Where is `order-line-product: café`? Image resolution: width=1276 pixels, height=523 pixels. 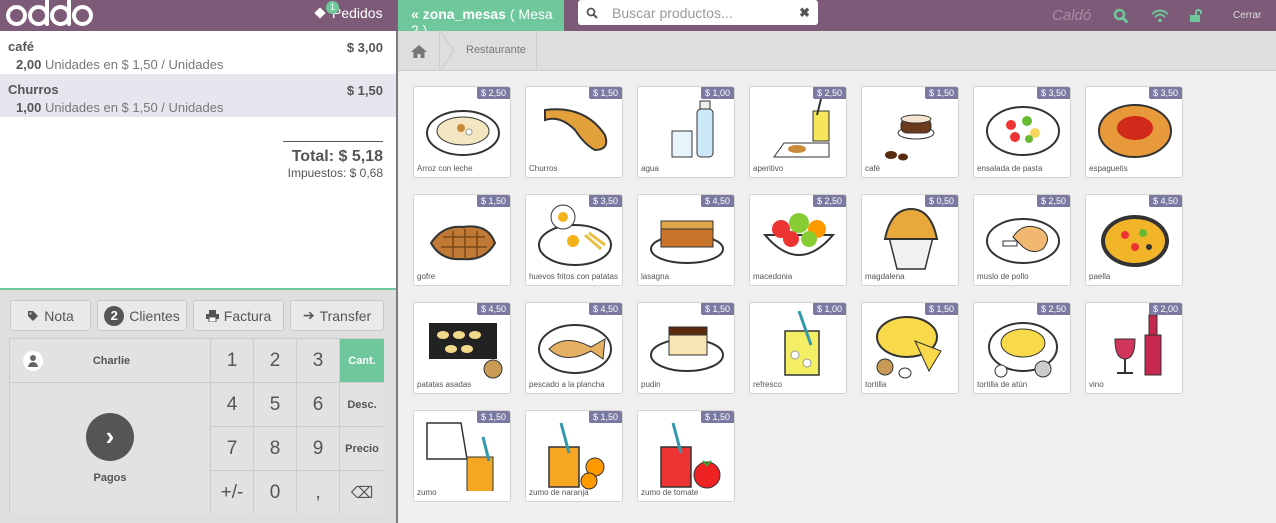
order-line-product: café is located at coordinates (21, 46).